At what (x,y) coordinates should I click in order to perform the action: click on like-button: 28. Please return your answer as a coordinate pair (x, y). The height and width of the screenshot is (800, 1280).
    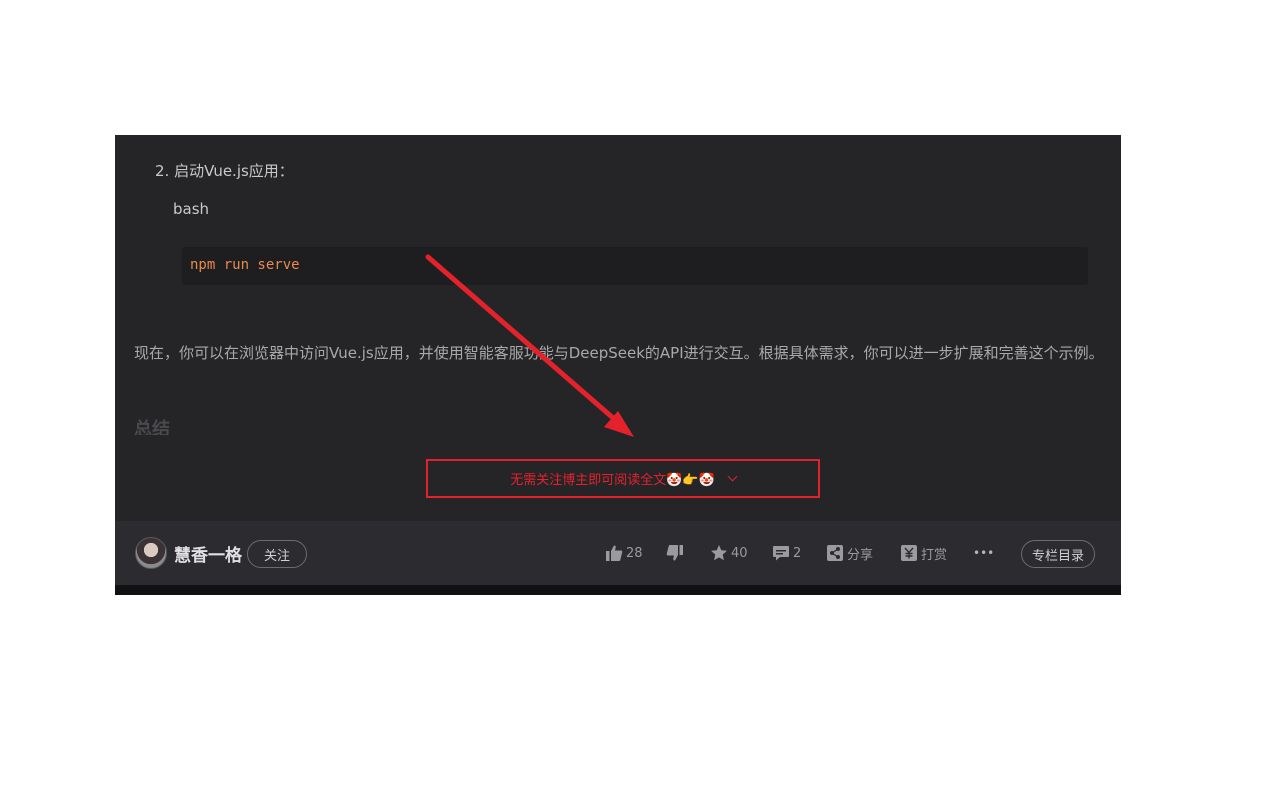
    Looking at the image, I should click on (624, 553).